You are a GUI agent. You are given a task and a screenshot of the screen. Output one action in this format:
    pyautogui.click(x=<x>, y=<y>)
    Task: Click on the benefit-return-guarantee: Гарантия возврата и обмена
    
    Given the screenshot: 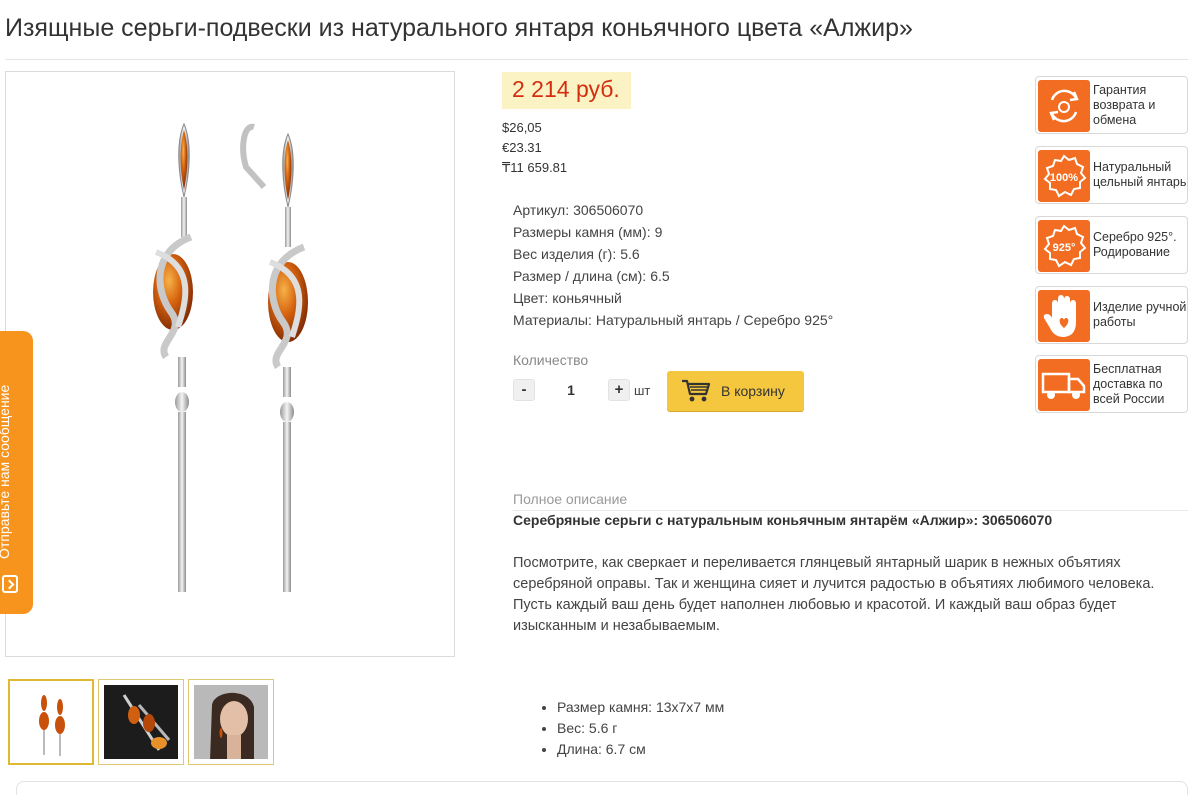 What is the action you would take?
    pyautogui.click(x=1111, y=105)
    